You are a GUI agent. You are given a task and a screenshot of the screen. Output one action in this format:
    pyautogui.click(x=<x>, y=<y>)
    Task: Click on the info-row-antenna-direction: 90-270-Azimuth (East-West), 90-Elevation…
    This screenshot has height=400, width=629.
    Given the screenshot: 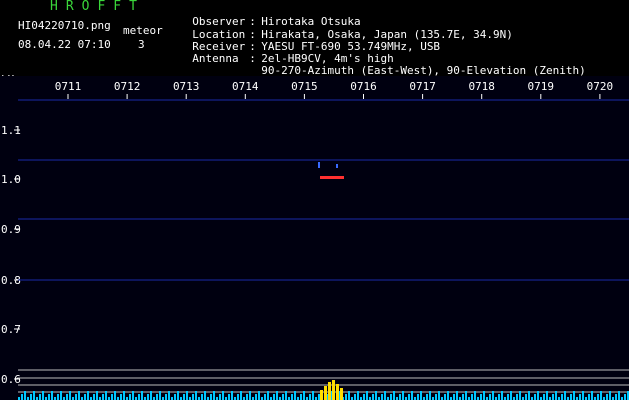 What is the action you would take?
    pyautogui.click(x=382, y=65)
    